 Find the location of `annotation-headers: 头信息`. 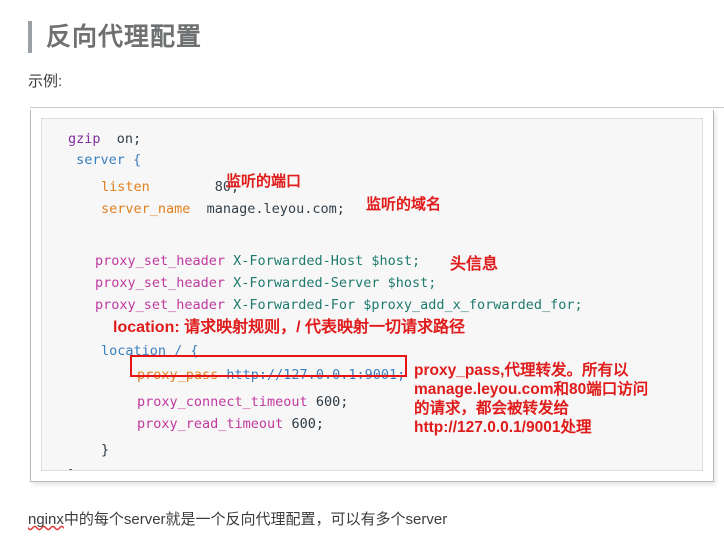

annotation-headers: 头信息 is located at coordinates (474, 264).